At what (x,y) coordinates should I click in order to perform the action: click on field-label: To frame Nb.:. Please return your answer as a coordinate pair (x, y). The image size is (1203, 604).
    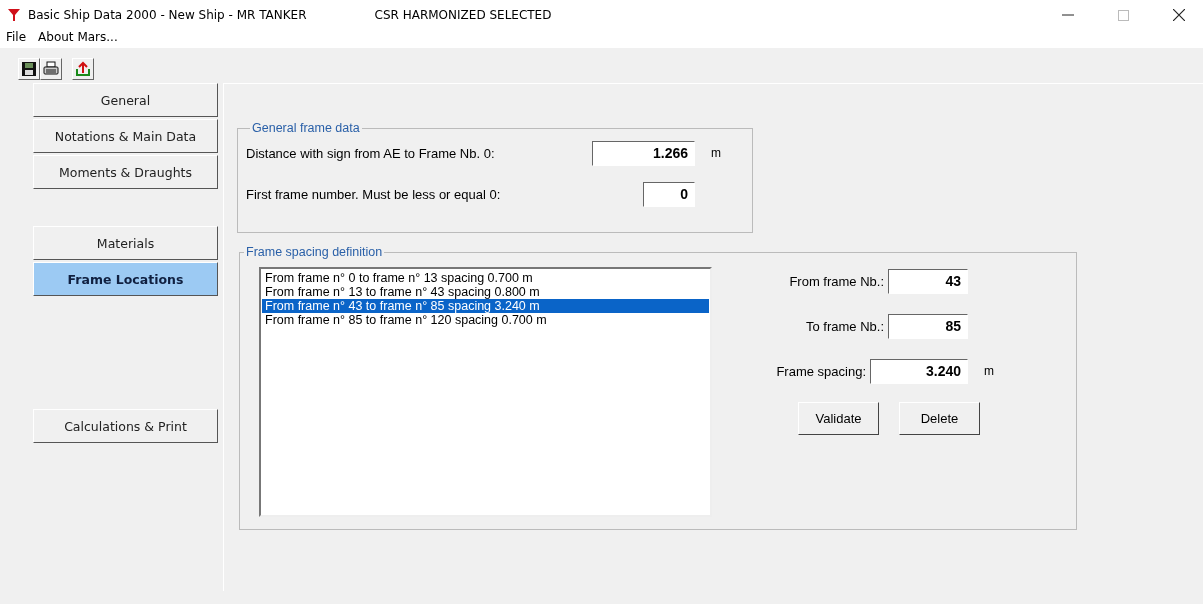
    Looking at the image, I should click on (844, 326).